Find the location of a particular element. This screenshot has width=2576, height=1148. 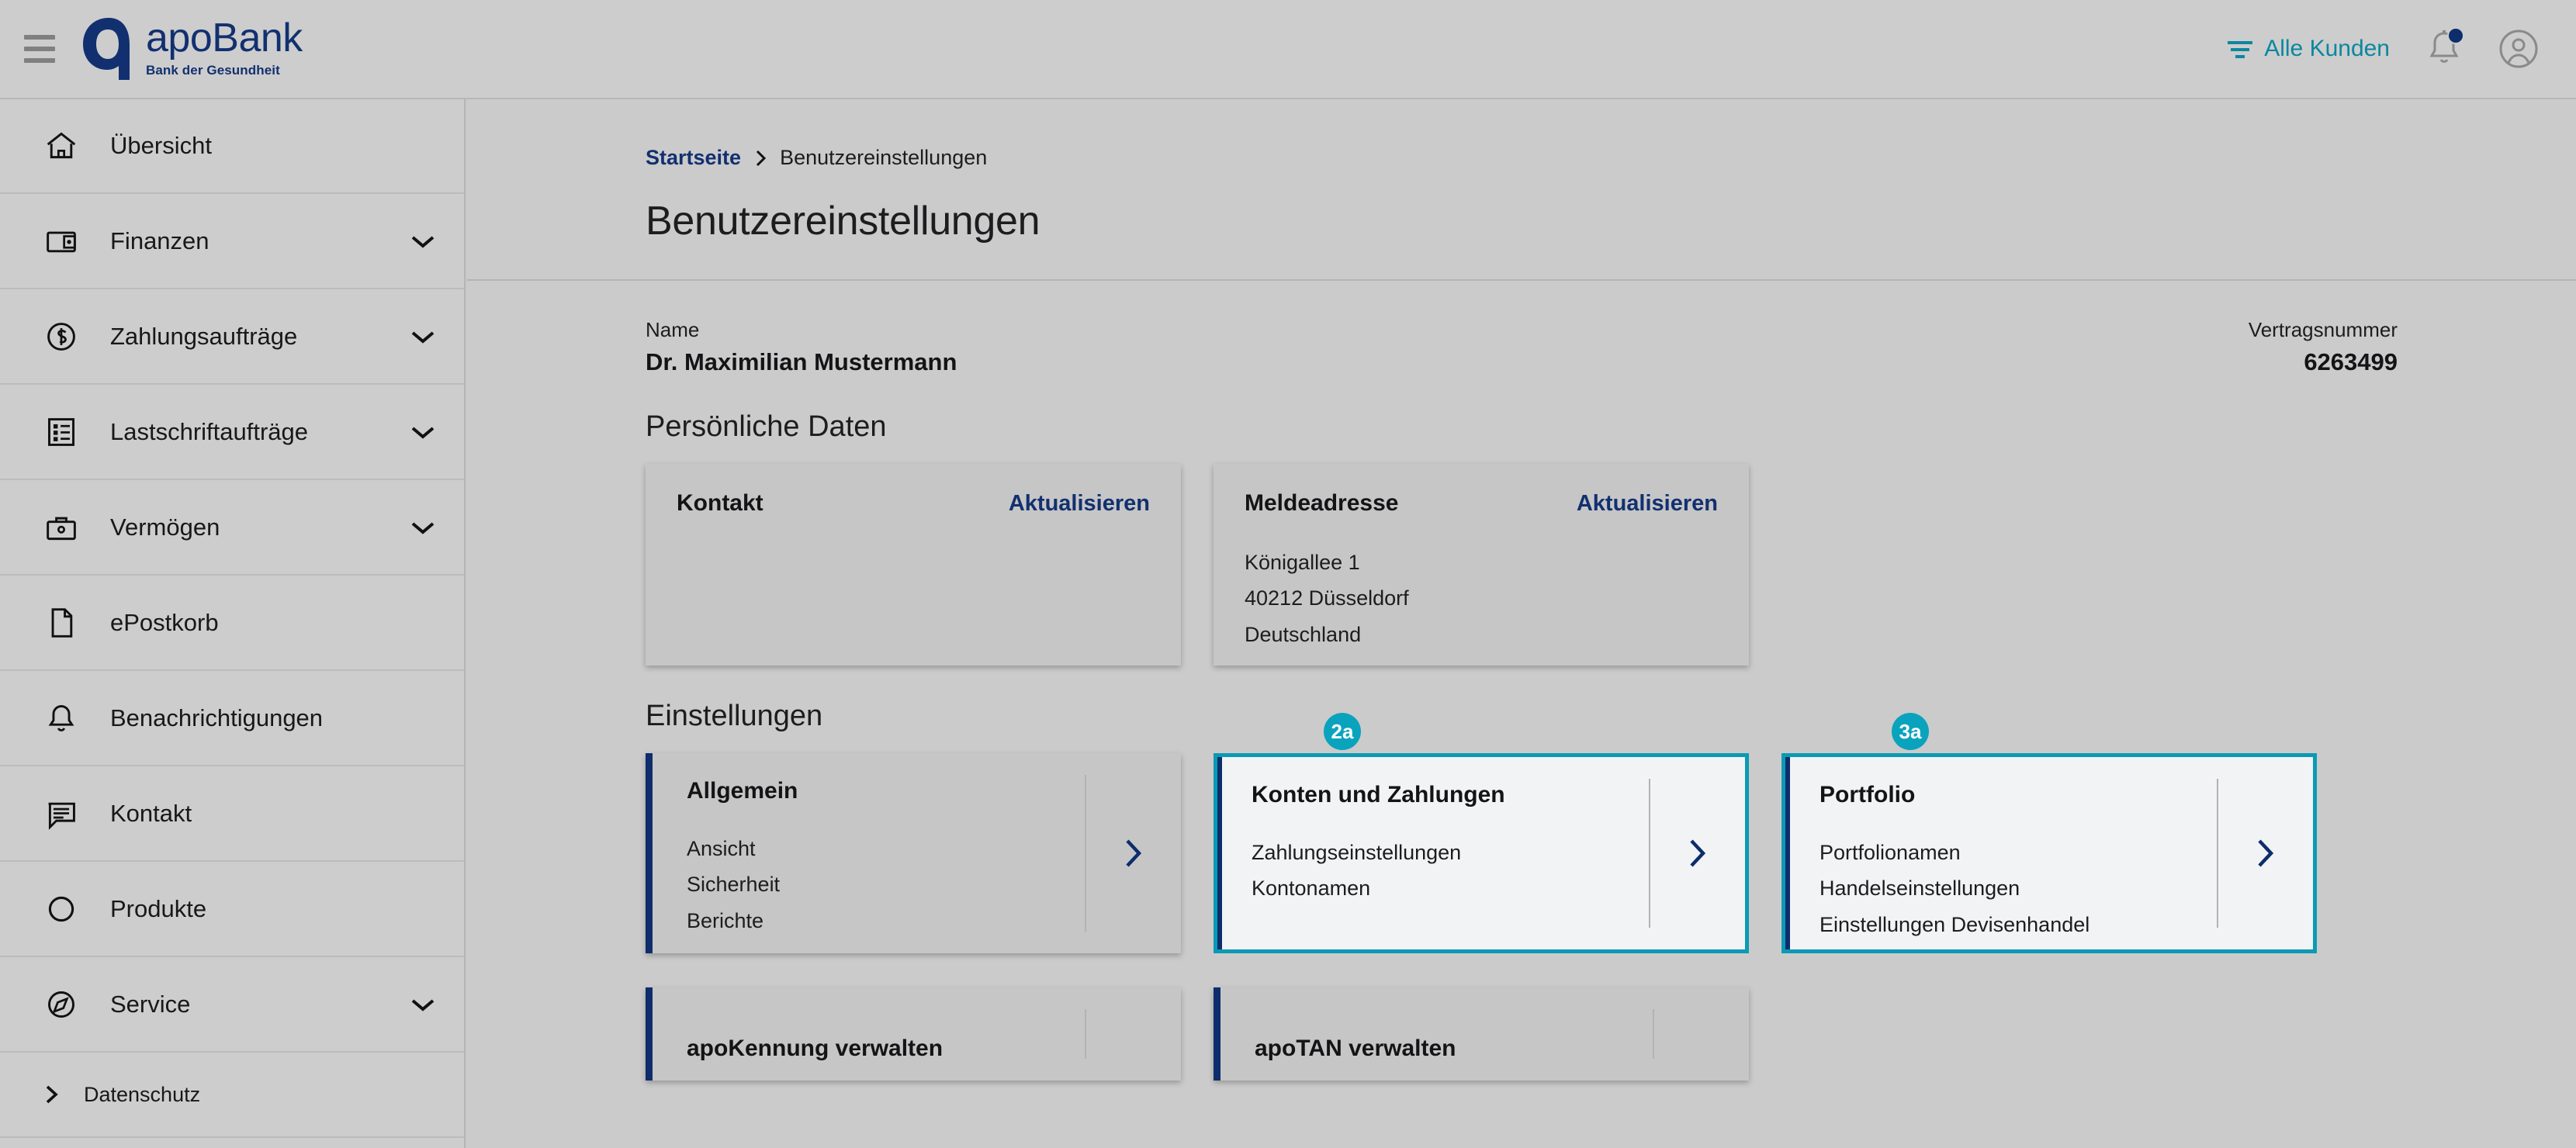

sidebar-item-finanzen: Finanzen is located at coordinates (232, 241).